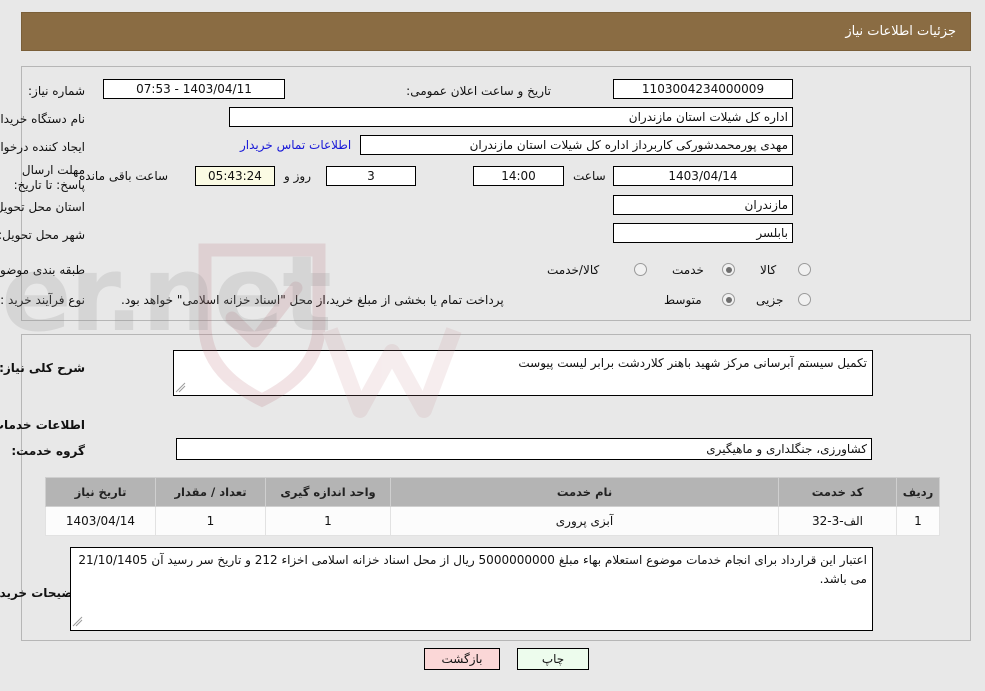  Describe the element at coordinates (295, 145) in the screenshot. I see `buyer-contact-link: اطلاعات تماس خریدار` at that location.